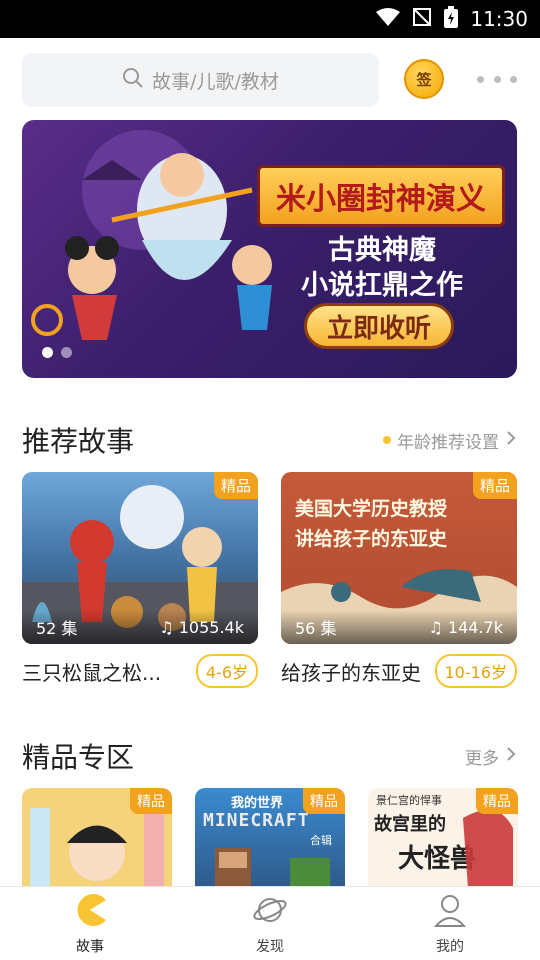  What do you see at coordinates (47, 352) in the screenshot?
I see `carousel-dot-active` at bounding box center [47, 352].